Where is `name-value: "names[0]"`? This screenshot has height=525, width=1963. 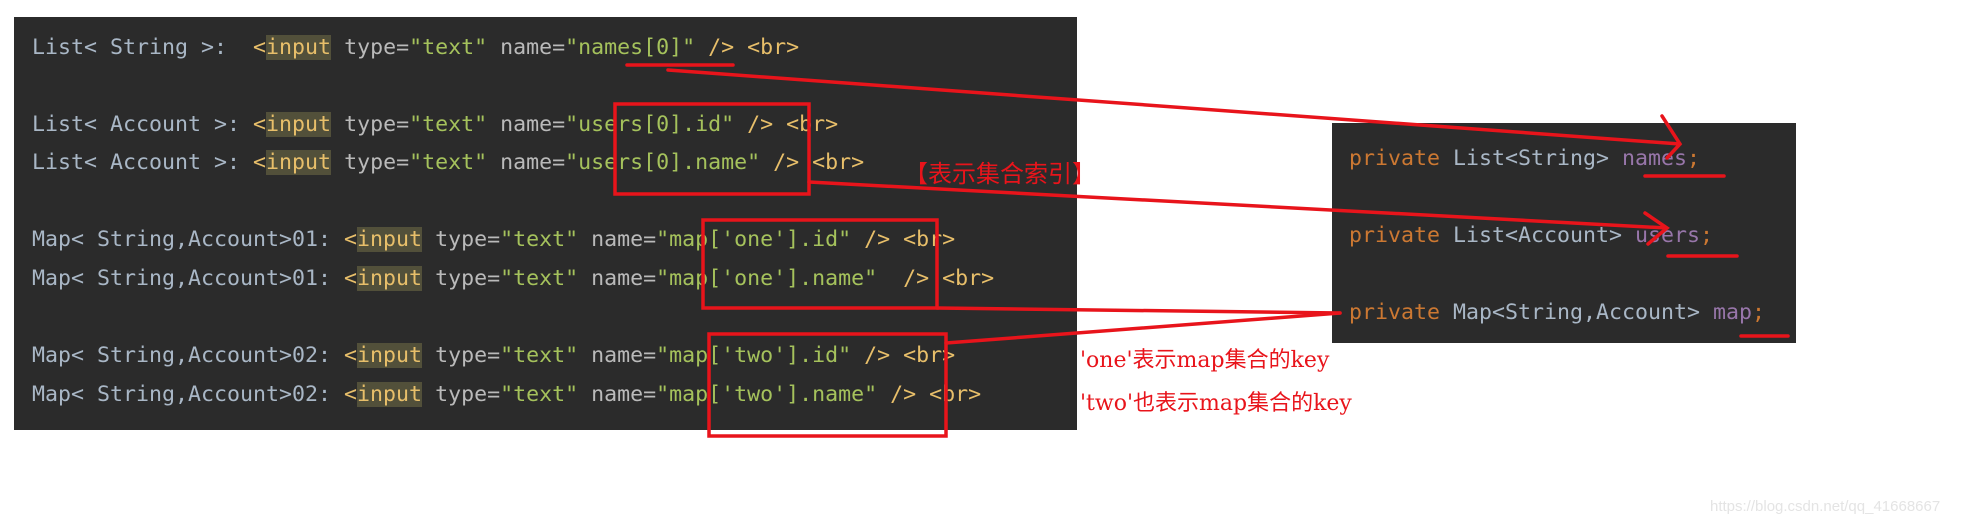 name-value: "names[0]" is located at coordinates (630, 47).